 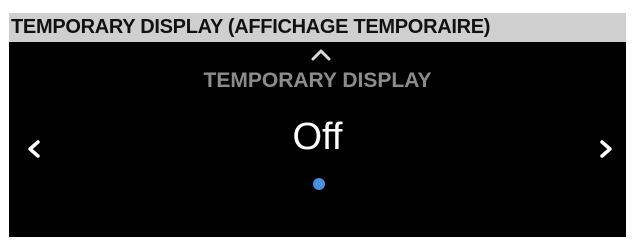 What do you see at coordinates (319, 184) in the screenshot?
I see `page-indicator-dot` at bounding box center [319, 184].